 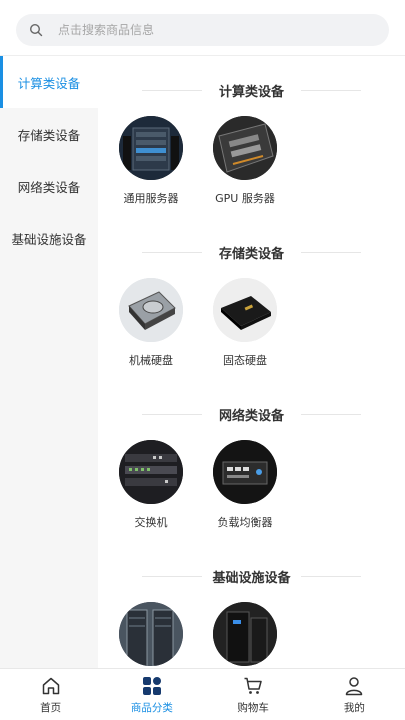 What do you see at coordinates (245, 472) in the screenshot?
I see `load-balancer-image` at bounding box center [245, 472].